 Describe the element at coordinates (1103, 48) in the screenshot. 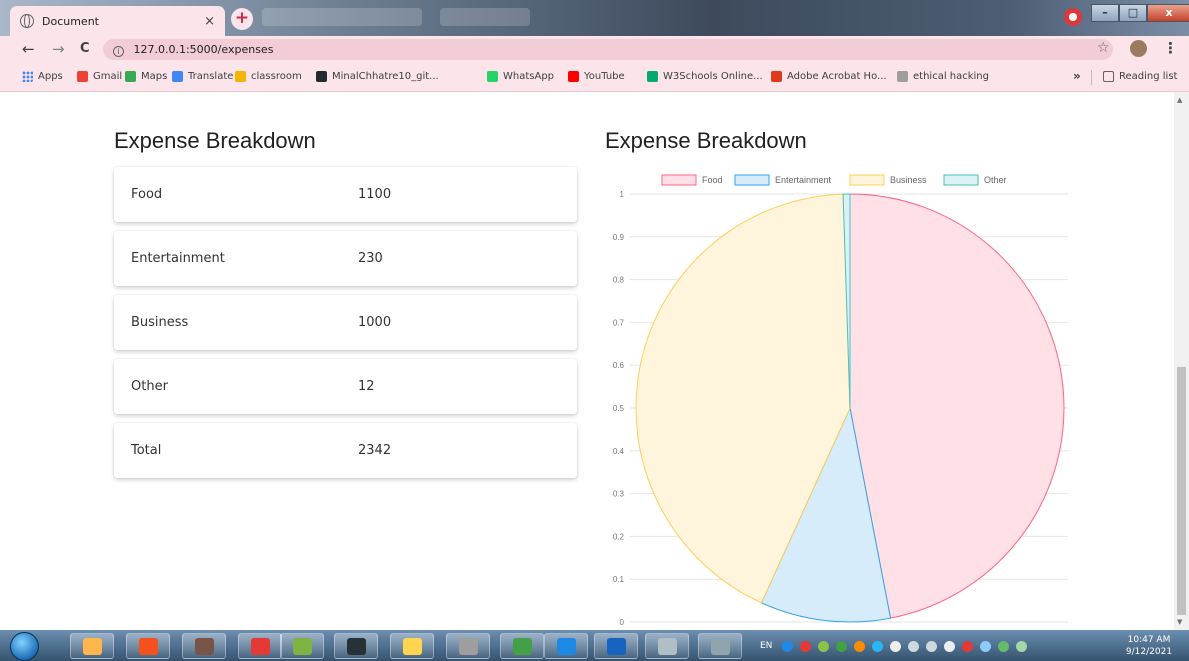

I see `bookmark-star-icon: ☆` at that location.